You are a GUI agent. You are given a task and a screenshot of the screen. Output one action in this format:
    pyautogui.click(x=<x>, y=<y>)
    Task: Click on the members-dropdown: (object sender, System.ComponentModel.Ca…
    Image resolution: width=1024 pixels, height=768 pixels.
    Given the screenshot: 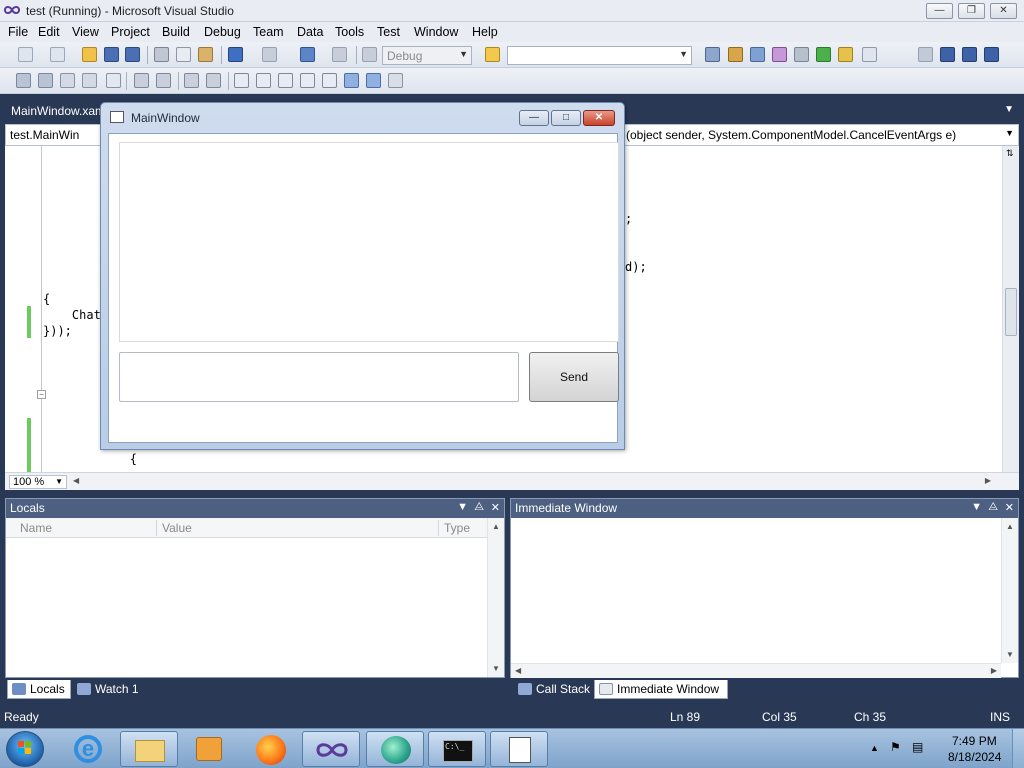 What is the action you would take?
    pyautogui.click(x=791, y=135)
    